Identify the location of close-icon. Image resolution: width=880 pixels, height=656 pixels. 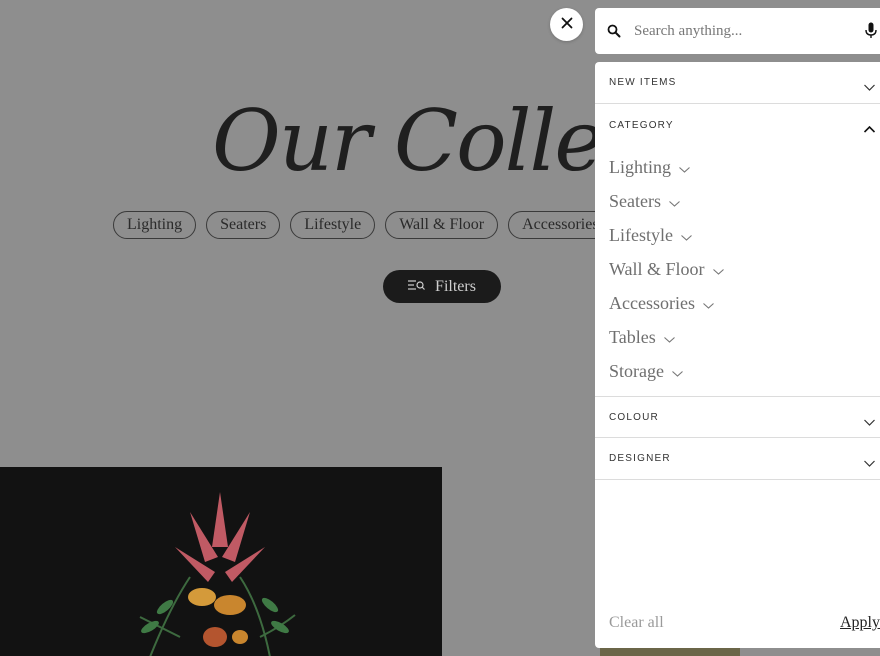
(567, 25).